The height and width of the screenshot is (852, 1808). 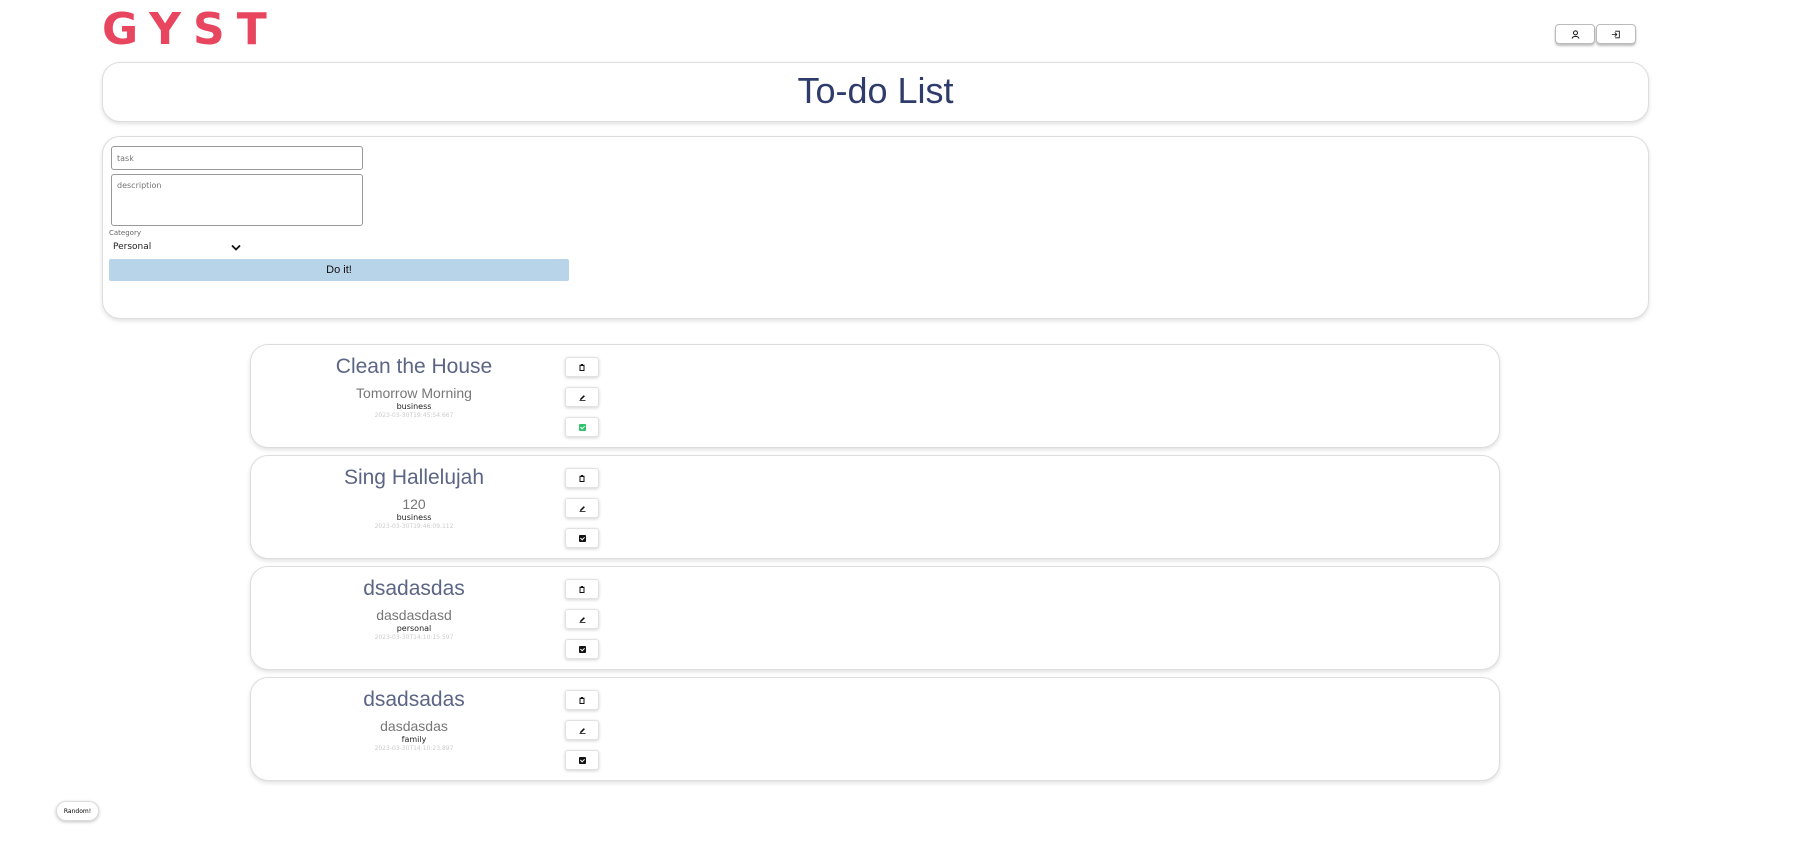 I want to click on task-timestamp: 2023-03-30T14:10:23.897, so click(x=414, y=748).